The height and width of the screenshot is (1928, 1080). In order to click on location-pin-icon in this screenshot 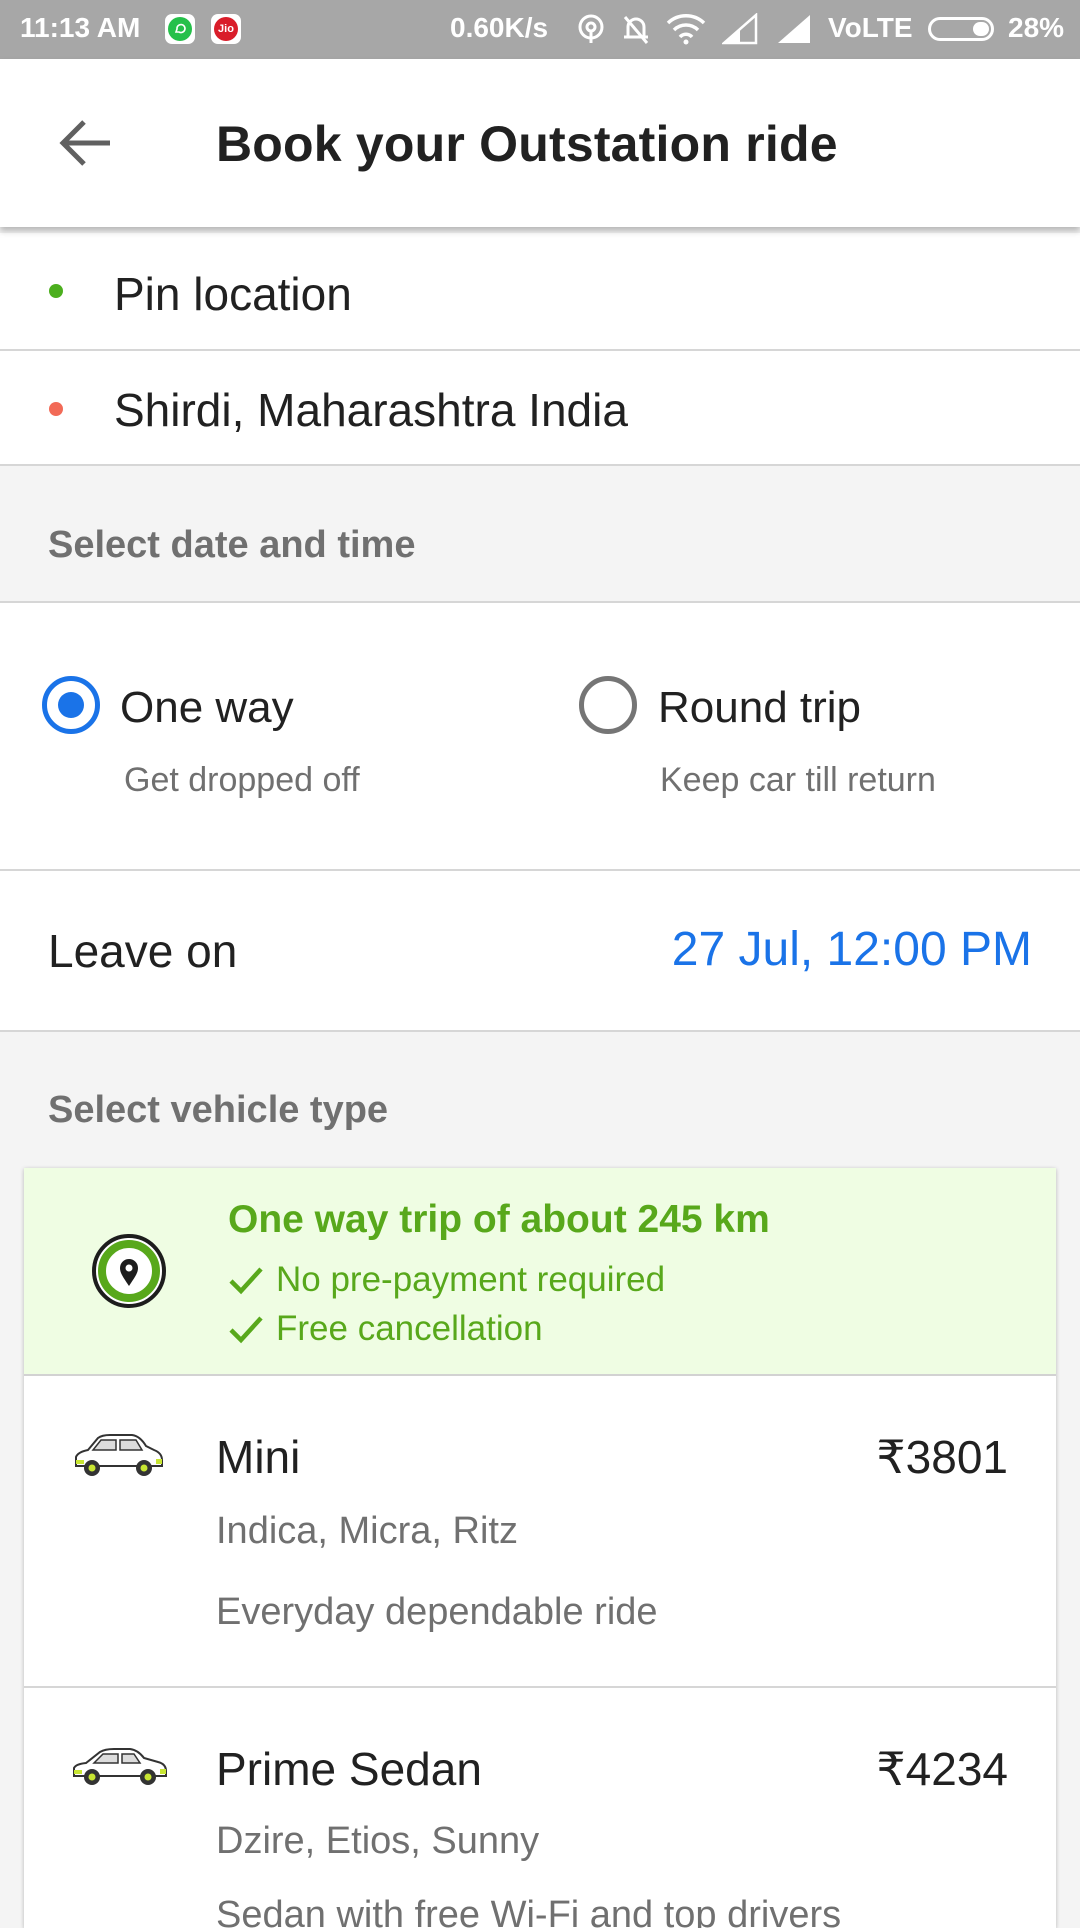, I will do `click(129, 1271)`.